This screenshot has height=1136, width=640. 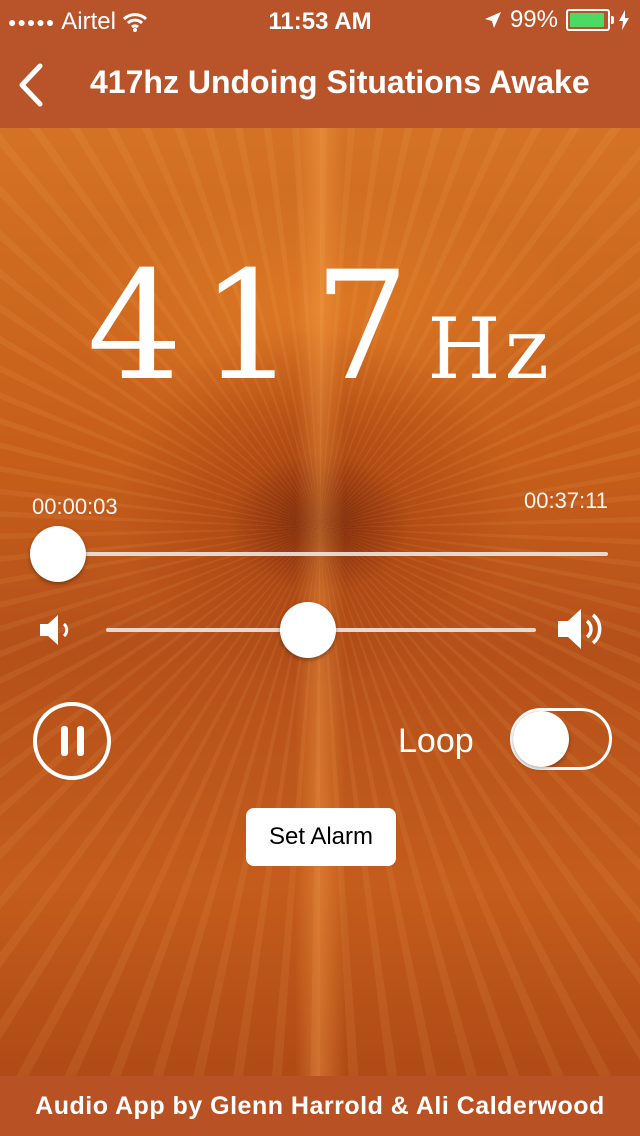 I want to click on set-alarm-button: Set Alarm, so click(x=321, y=837).